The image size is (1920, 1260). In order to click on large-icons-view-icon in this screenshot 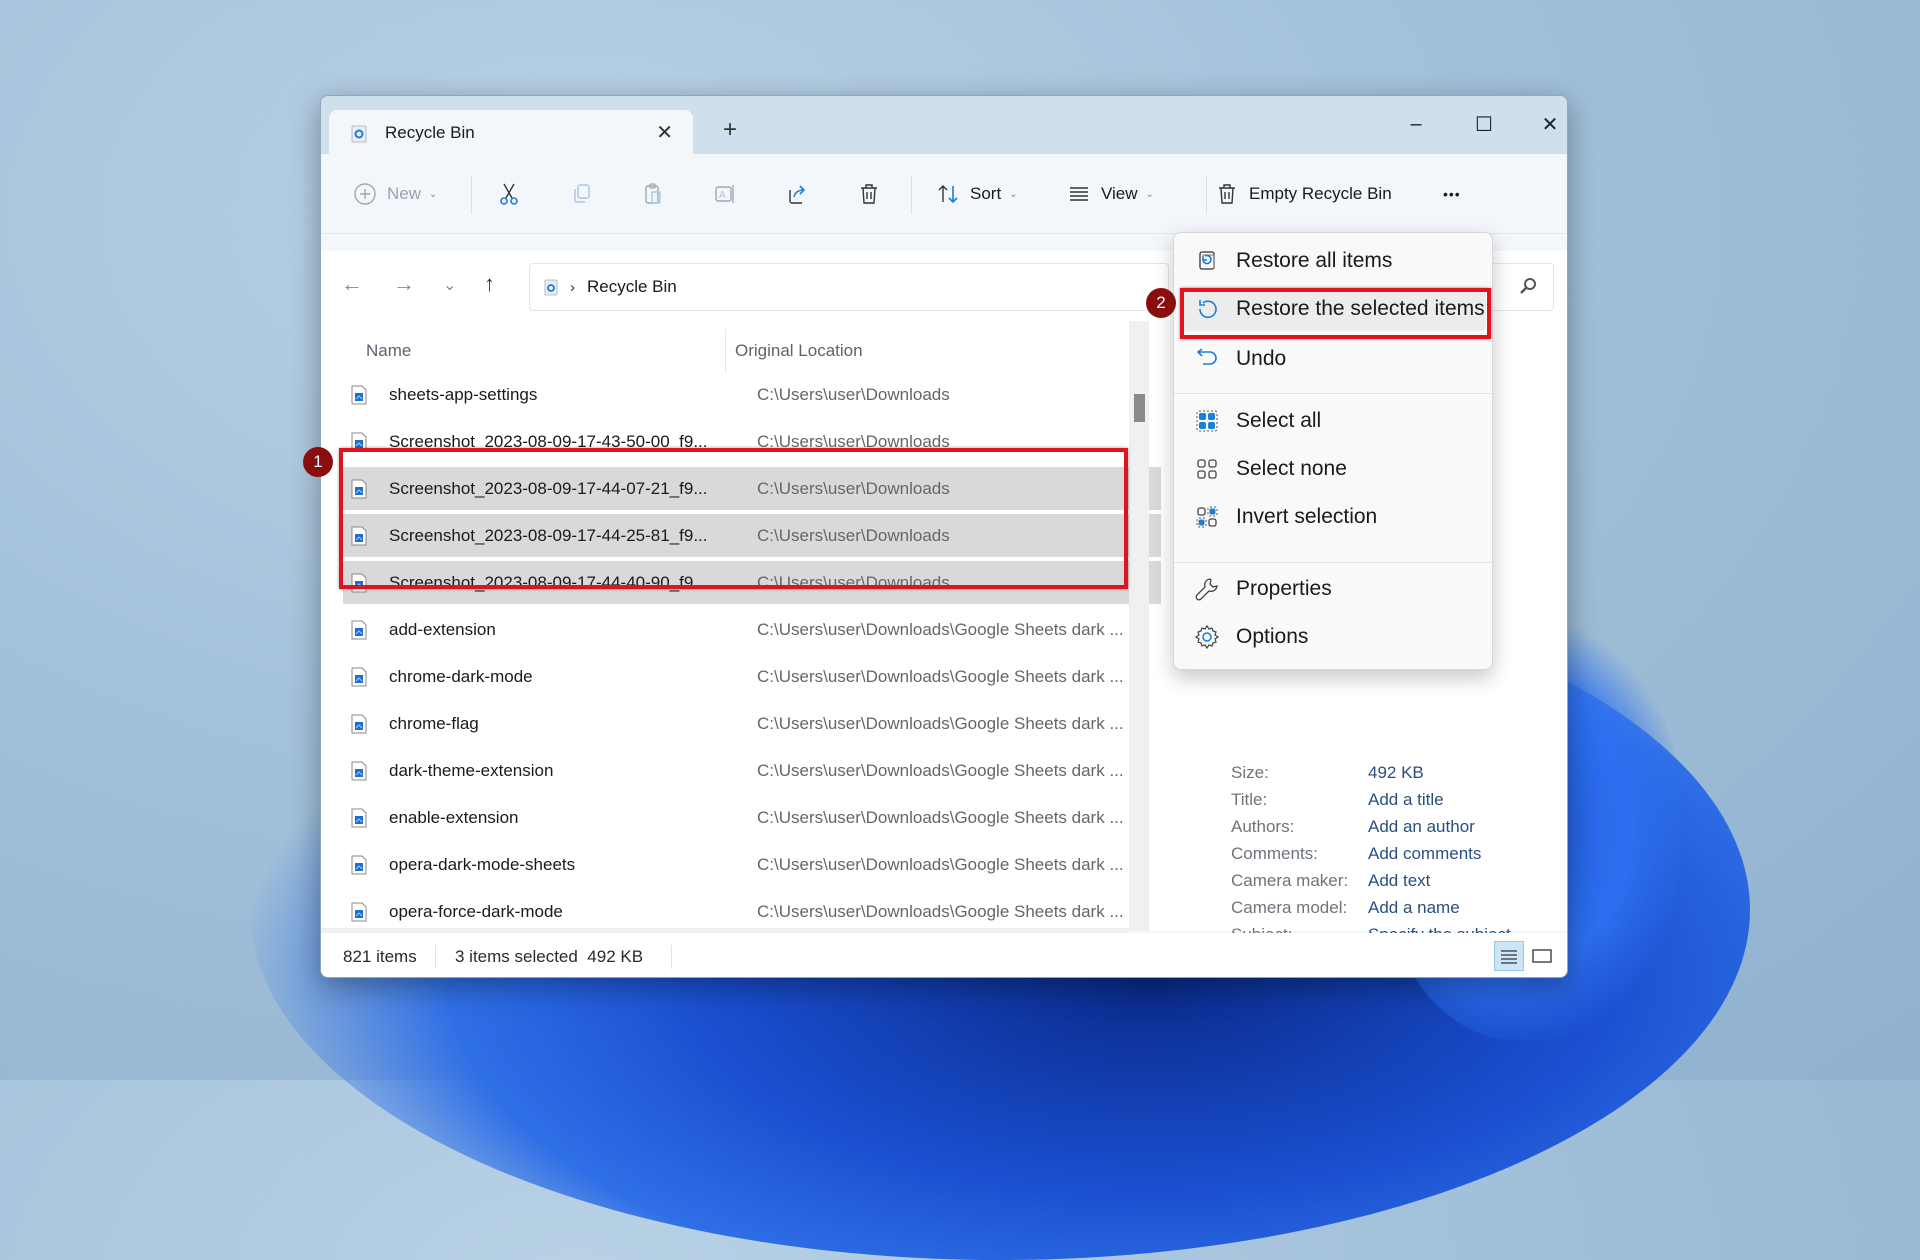, I will do `click(1542, 956)`.